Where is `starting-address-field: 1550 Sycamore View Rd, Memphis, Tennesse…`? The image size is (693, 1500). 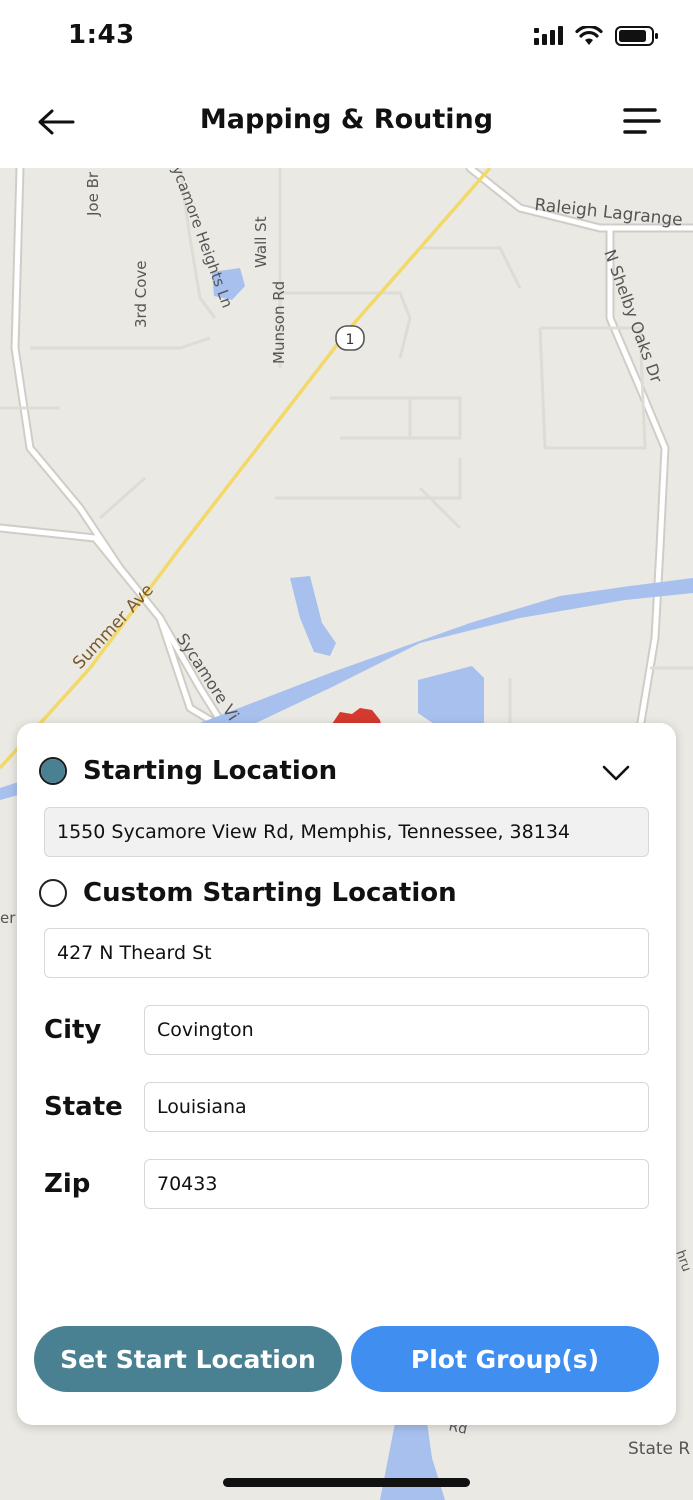 starting-address-field: 1550 Sycamore View Rd, Memphis, Tennesse… is located at coordinates (346, 832).